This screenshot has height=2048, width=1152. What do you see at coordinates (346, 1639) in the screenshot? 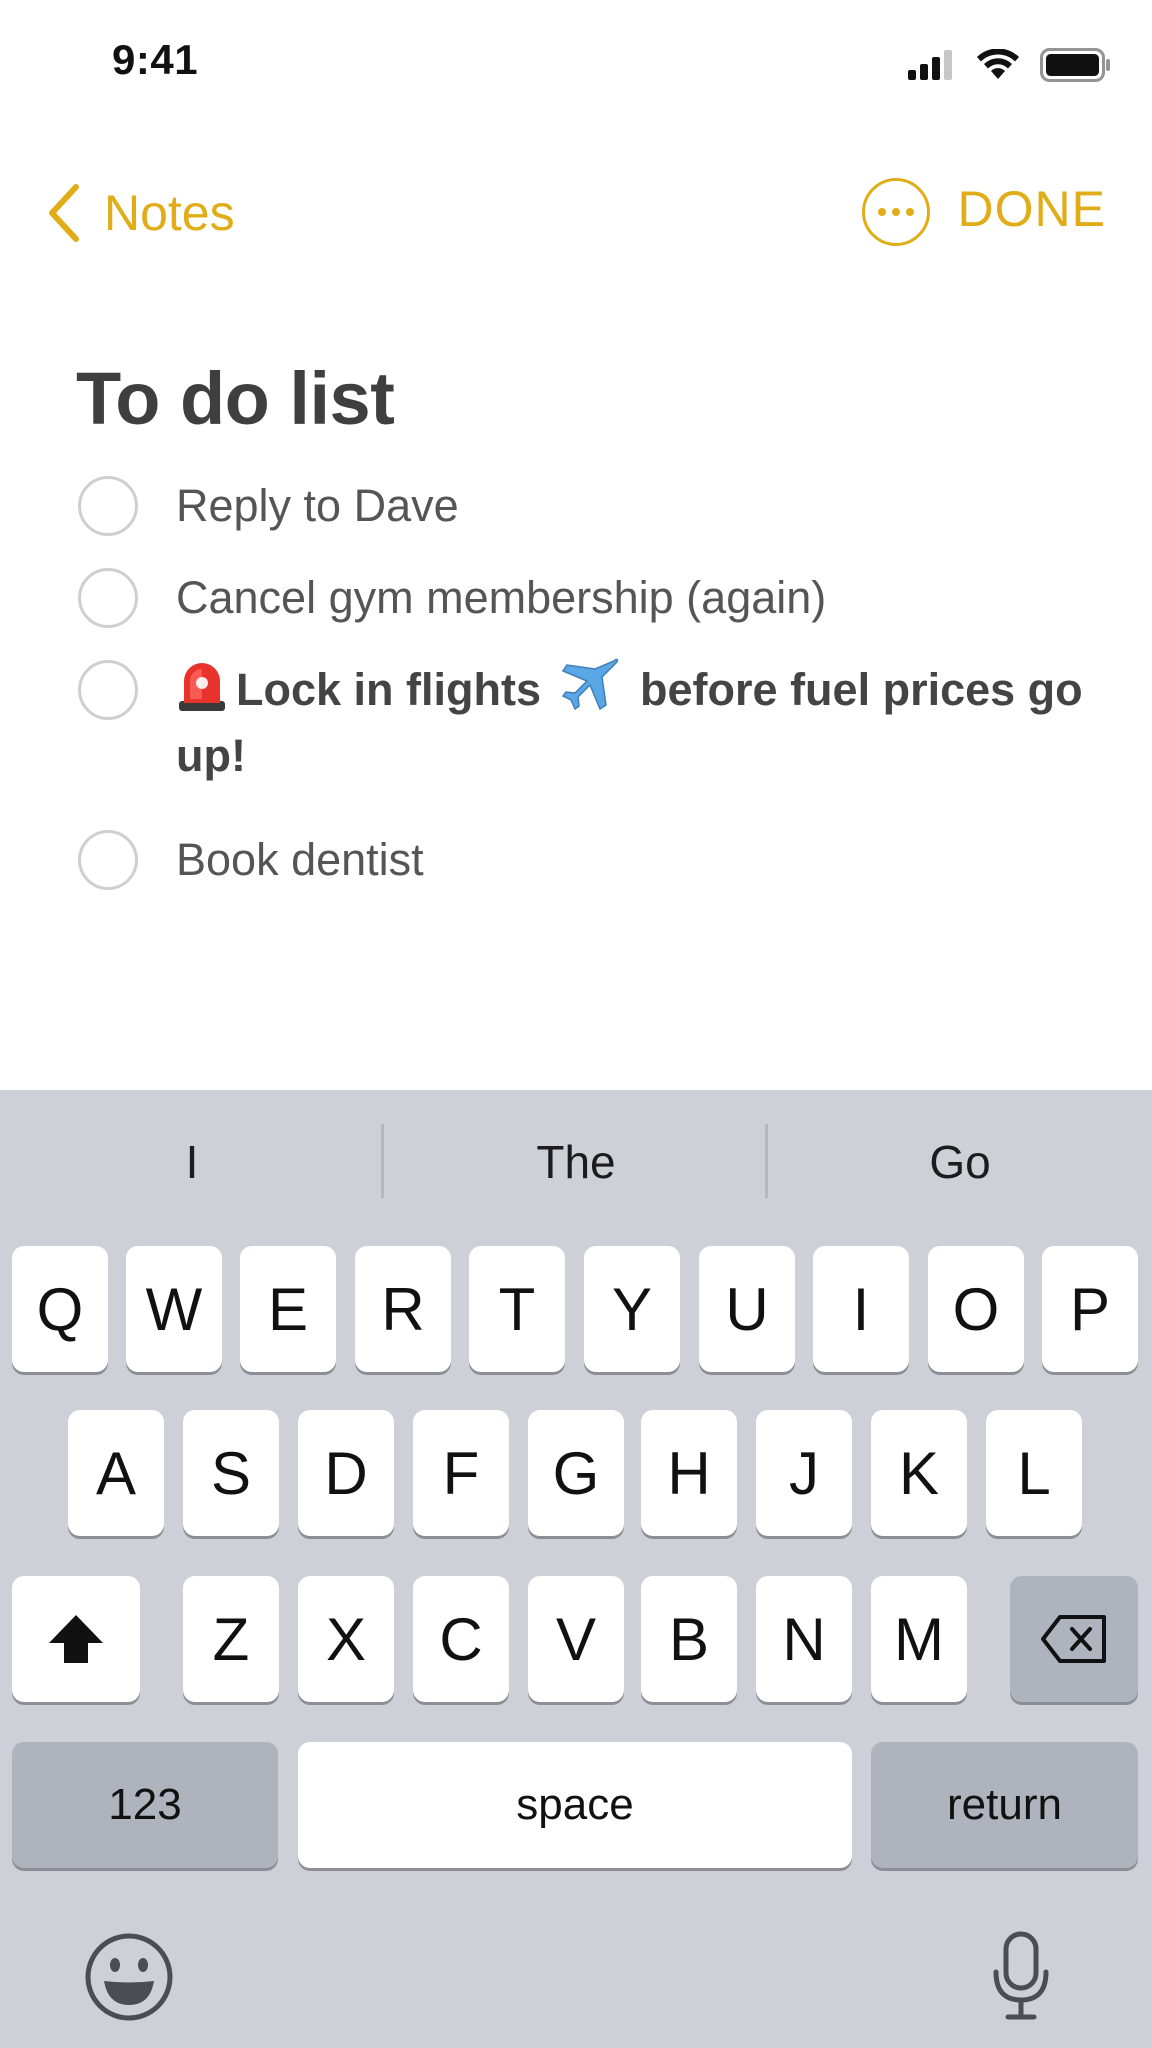
I see `key-x: X` at bounding box center [346, 1639].